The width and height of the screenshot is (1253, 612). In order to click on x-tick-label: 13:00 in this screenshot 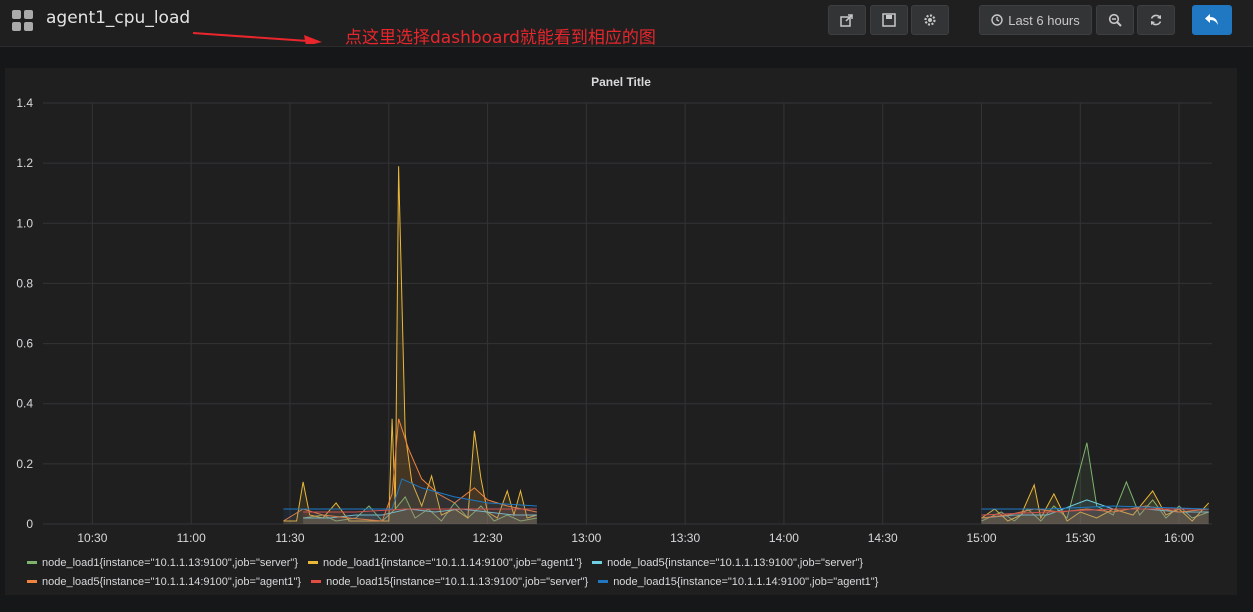, I will do `click(586, 538)`.